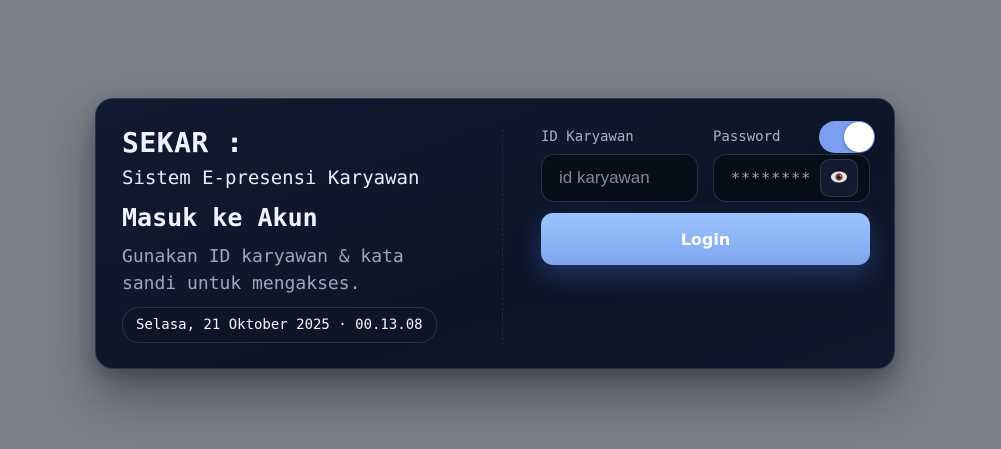 The width and height of the screenshot is (1001, 449). What do you see at coordinates (587, 137) in the screenshot?
I see `employee-id-label: ID Karyawan` at bounding box center [587, 137].